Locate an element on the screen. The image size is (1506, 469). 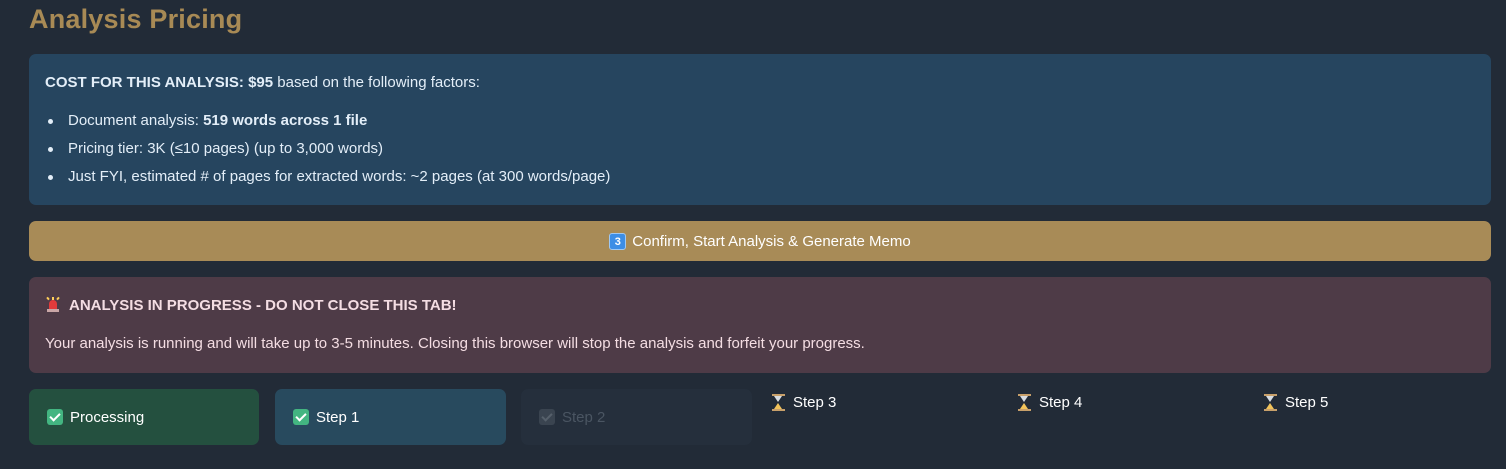
step-3: Step 3 is located at coordinates (804, 402).